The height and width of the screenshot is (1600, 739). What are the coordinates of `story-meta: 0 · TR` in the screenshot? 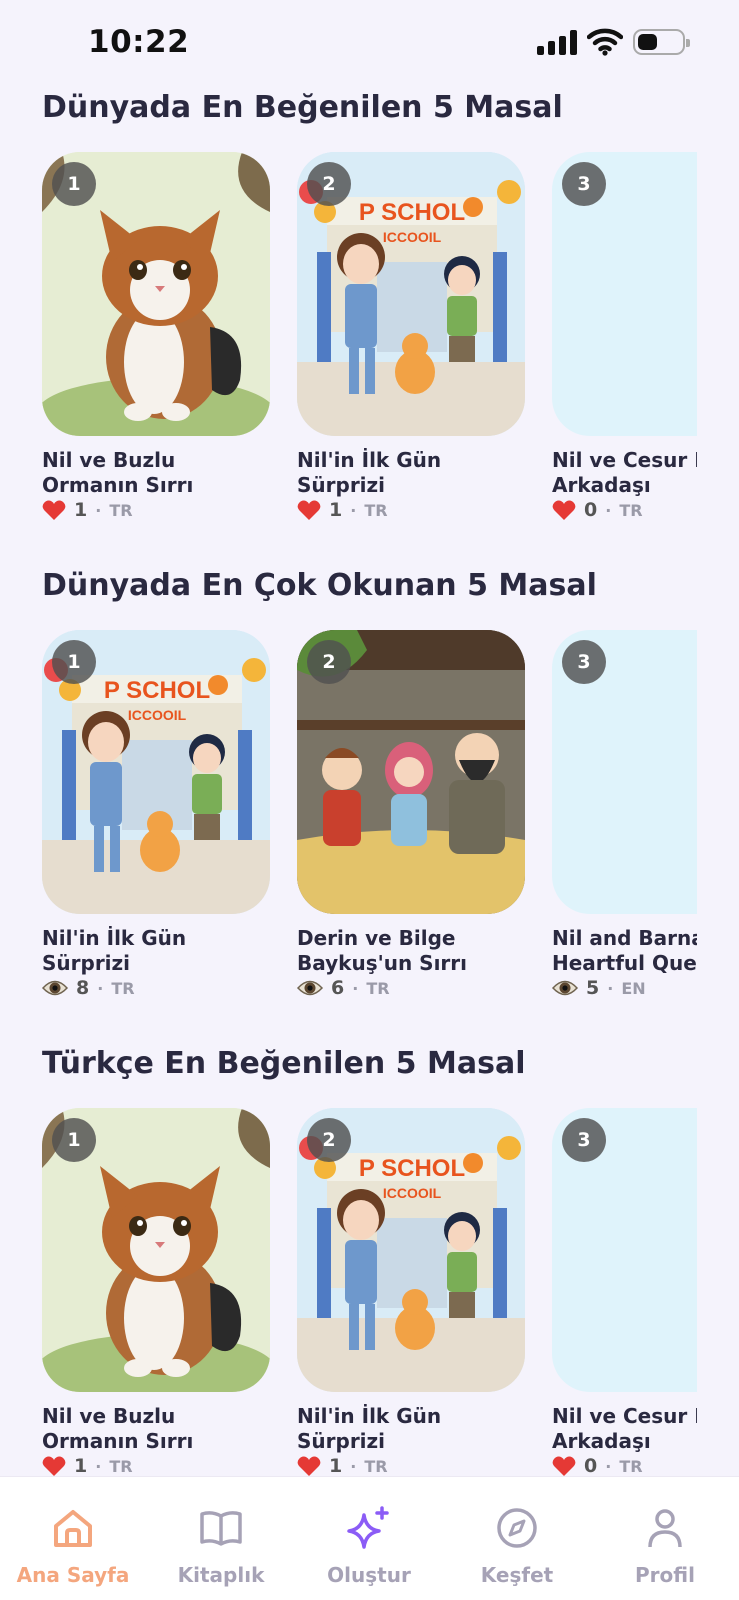 It's located at (624, 1466).